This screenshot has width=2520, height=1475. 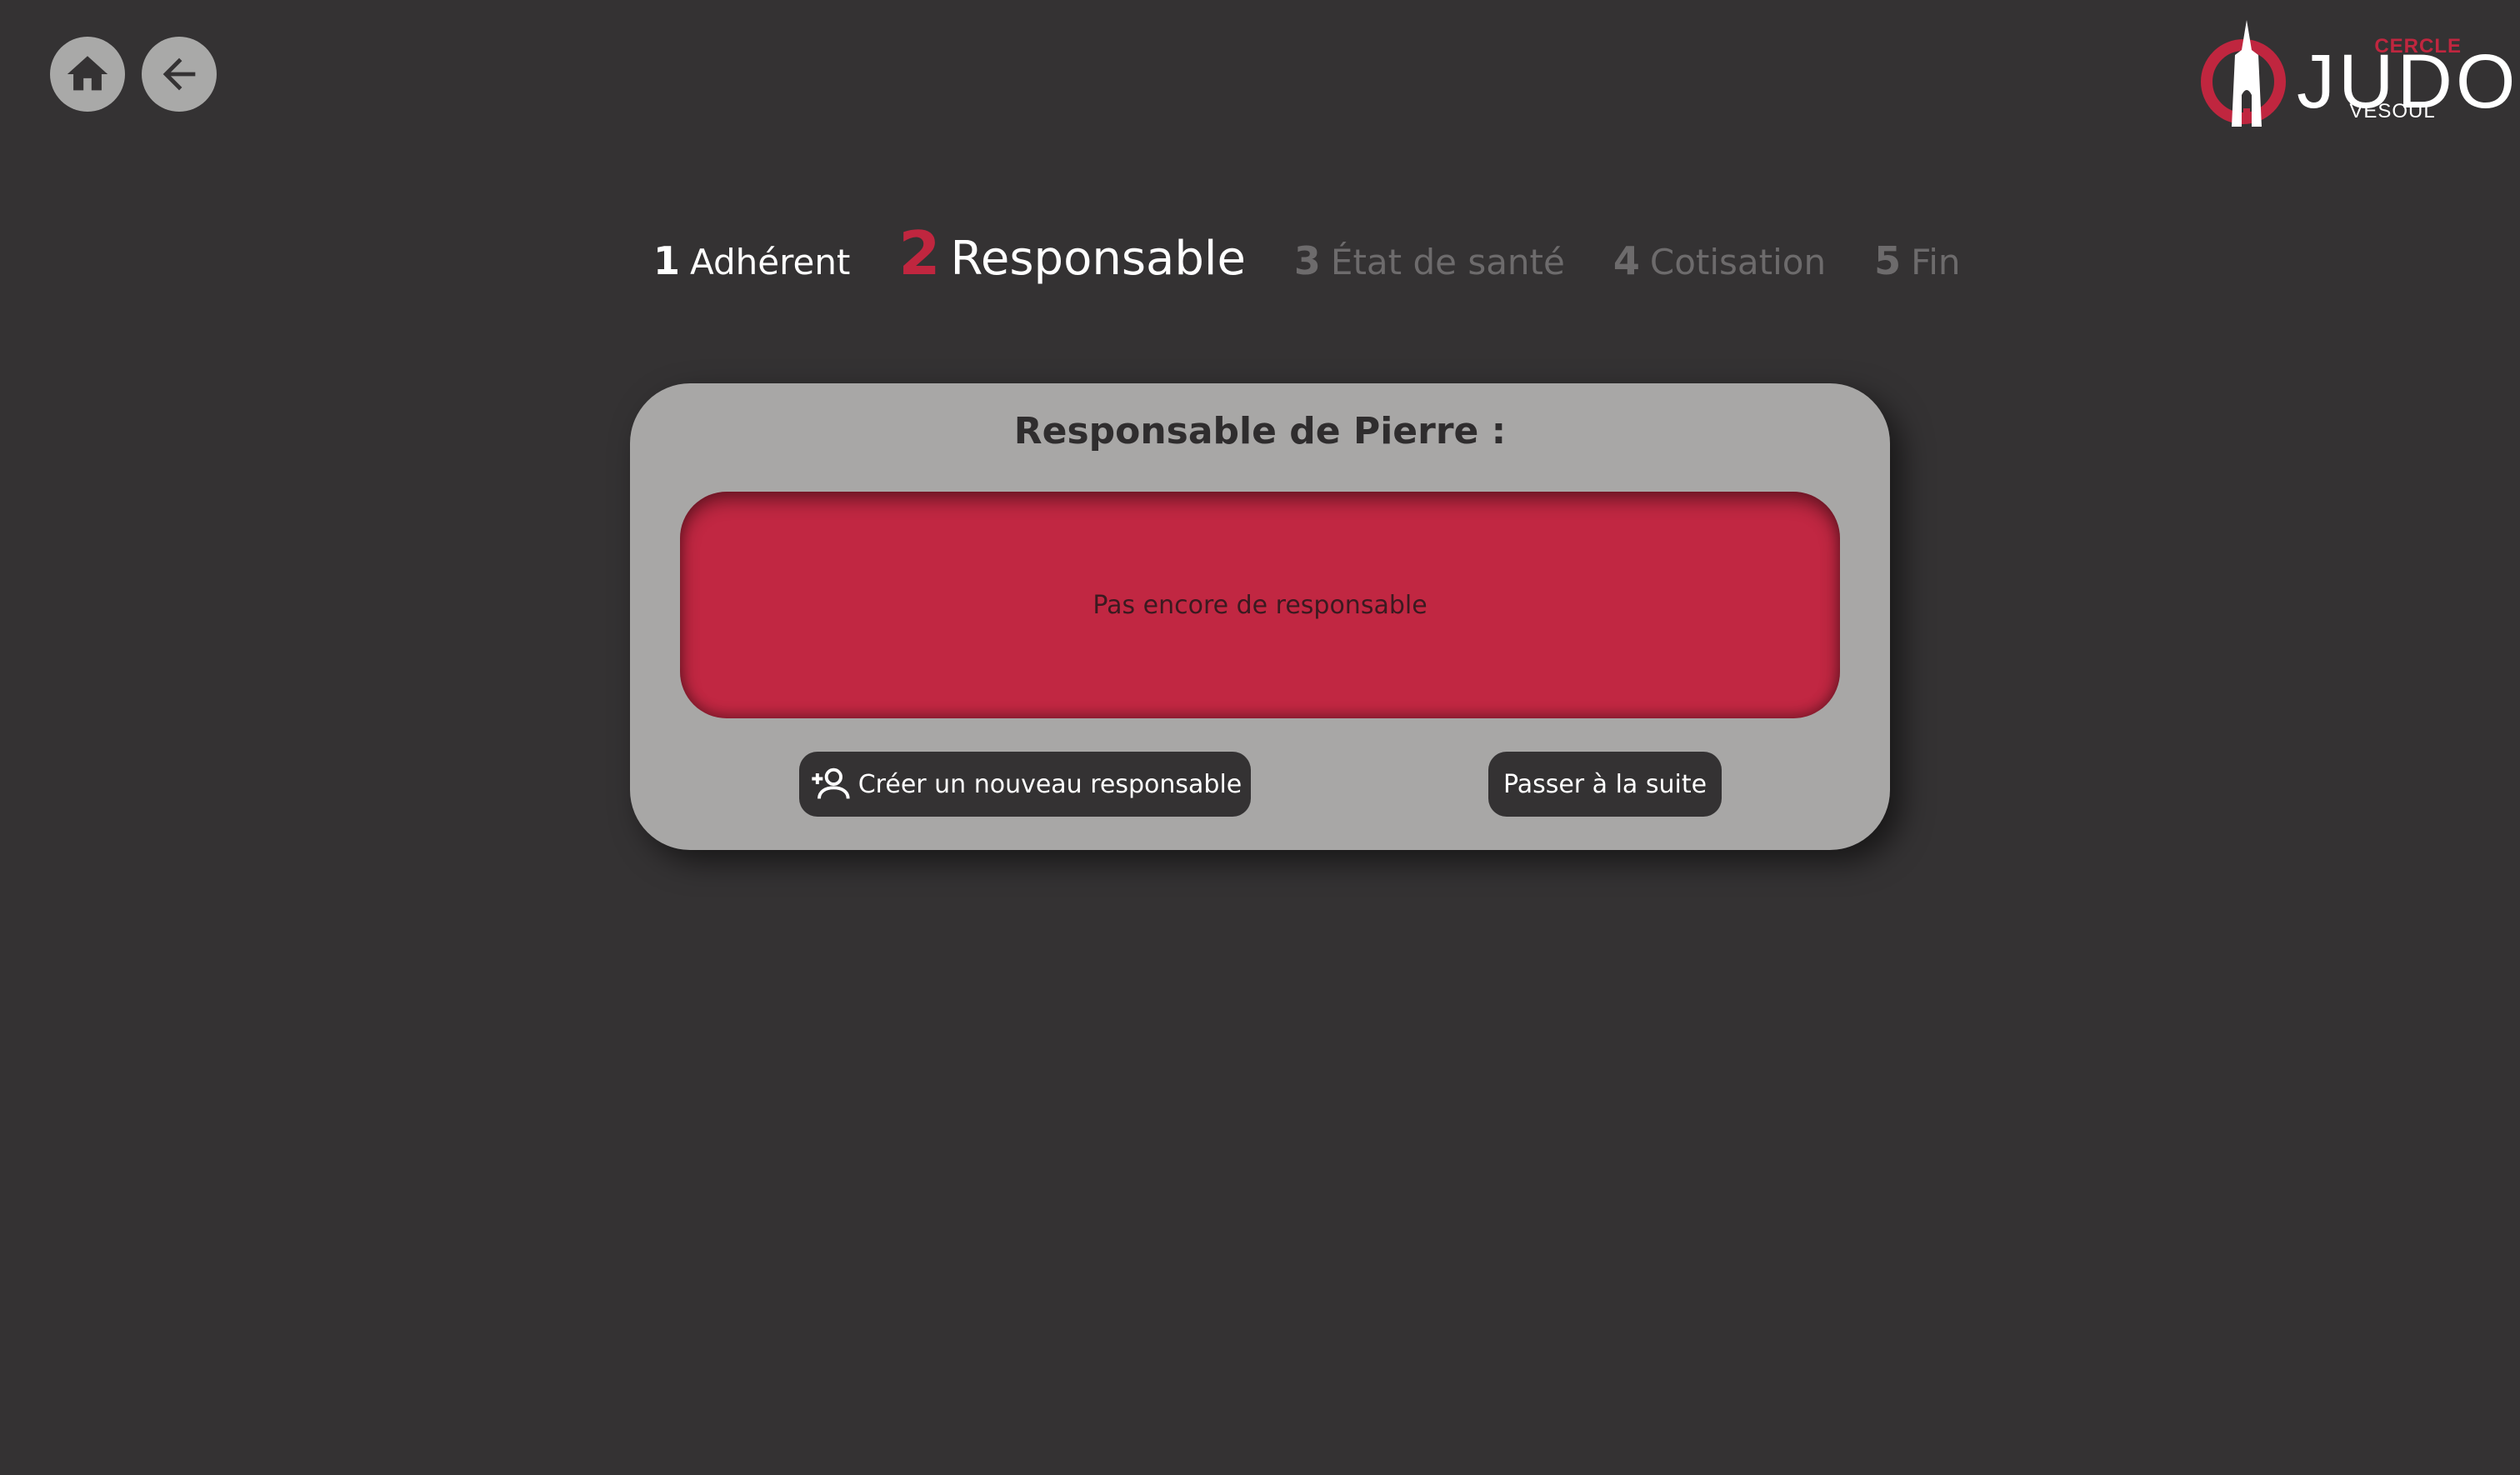 I want to click on step-number: 1, so click(x=667, y=260).